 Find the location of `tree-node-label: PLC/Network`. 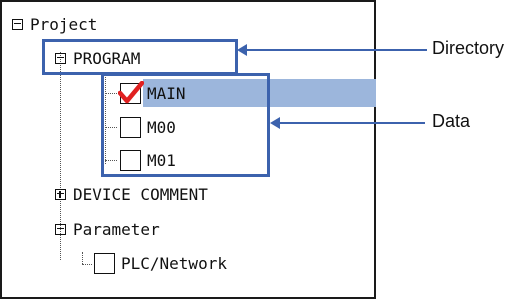

tree-node-label: PLC/Network is located at coordinates (174, 263).